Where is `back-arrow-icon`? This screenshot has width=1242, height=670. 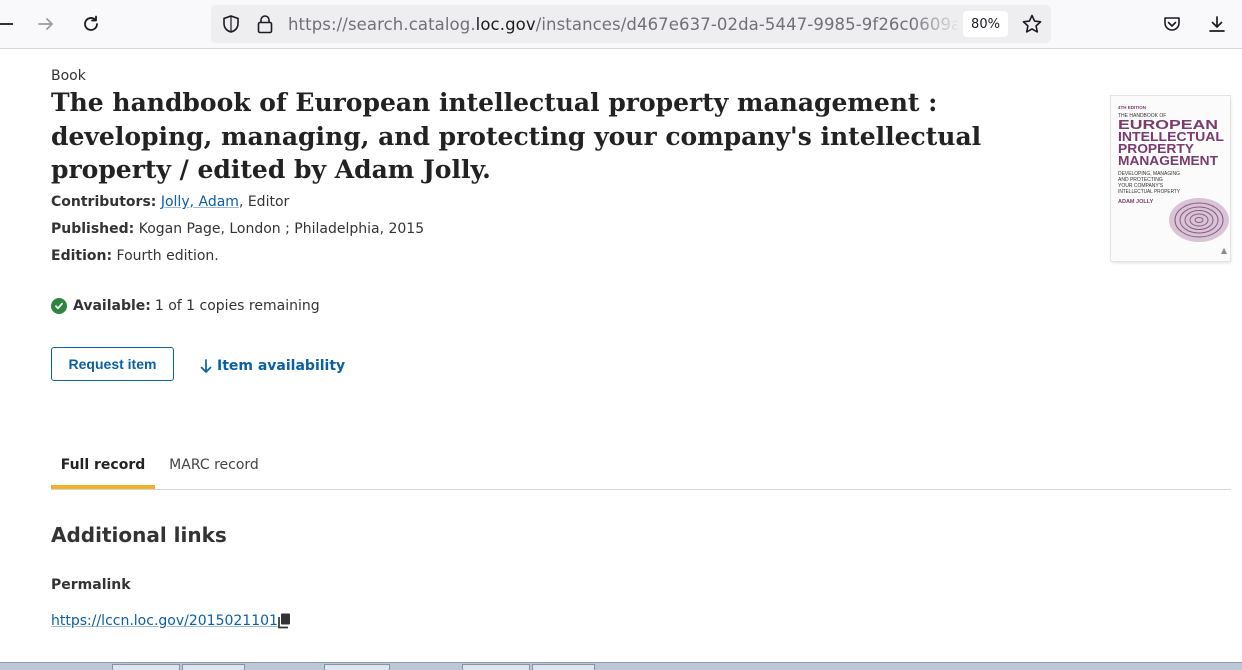 back-arrow-icon is located at coordinates (6, 24).